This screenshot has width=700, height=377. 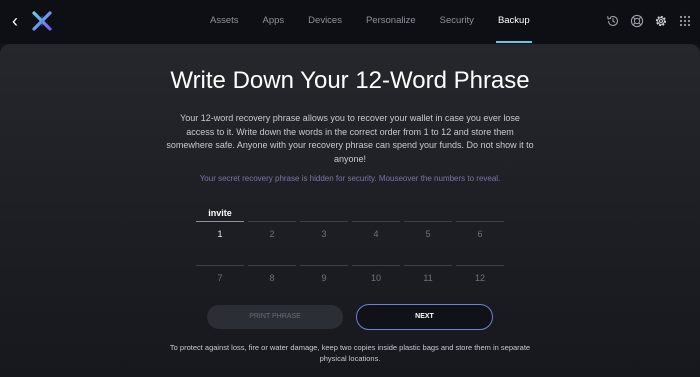 I want to click on tab-assets: Assets, so click(x=224, y=22).